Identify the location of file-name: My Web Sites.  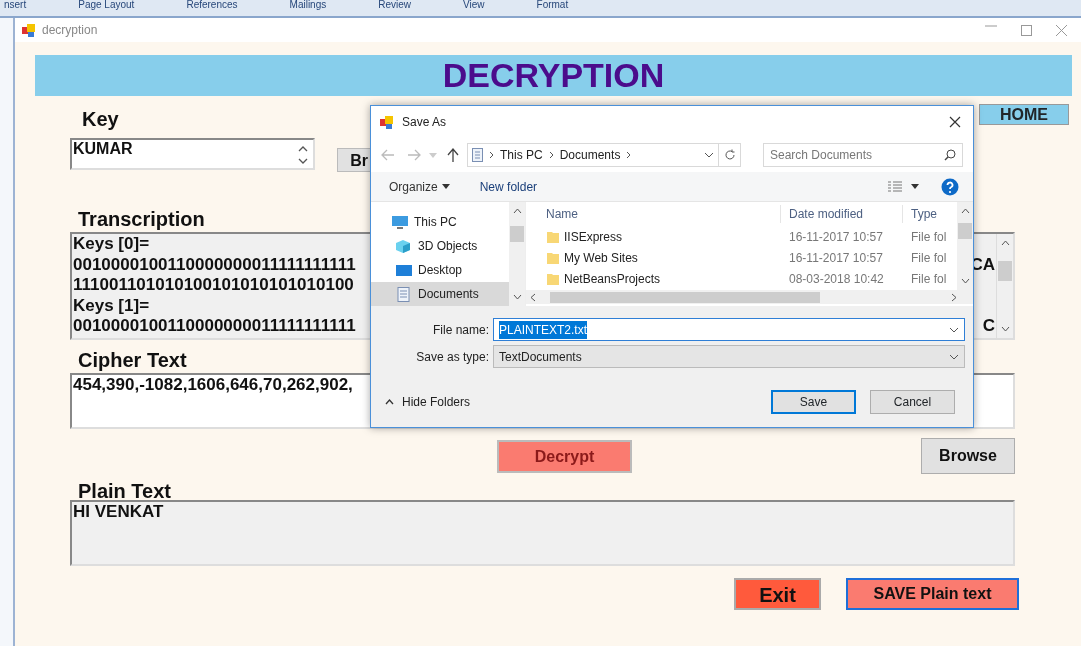
(653, 257).